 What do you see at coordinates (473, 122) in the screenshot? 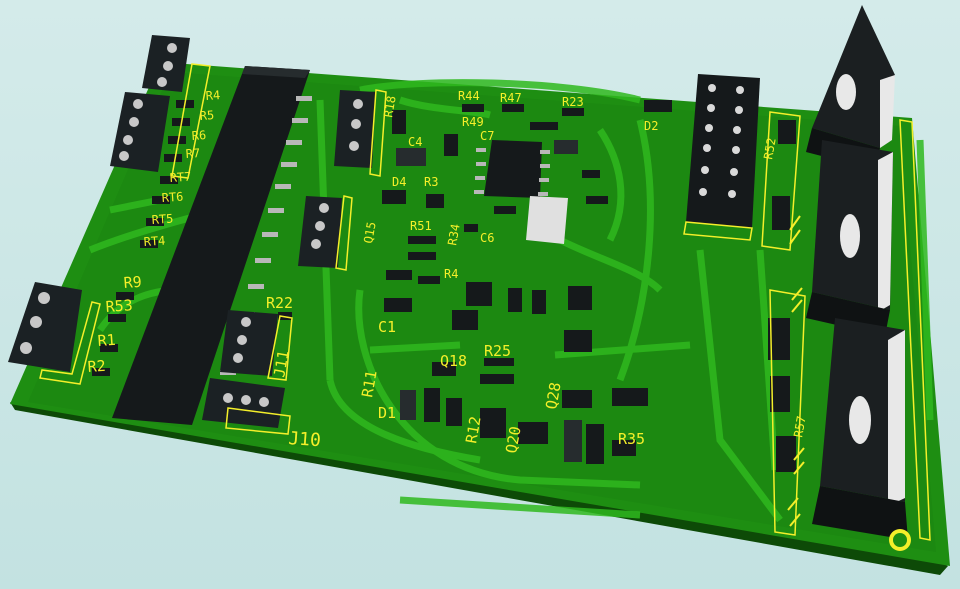
I see `label-r49: R49` at bounding box center [473, 122].